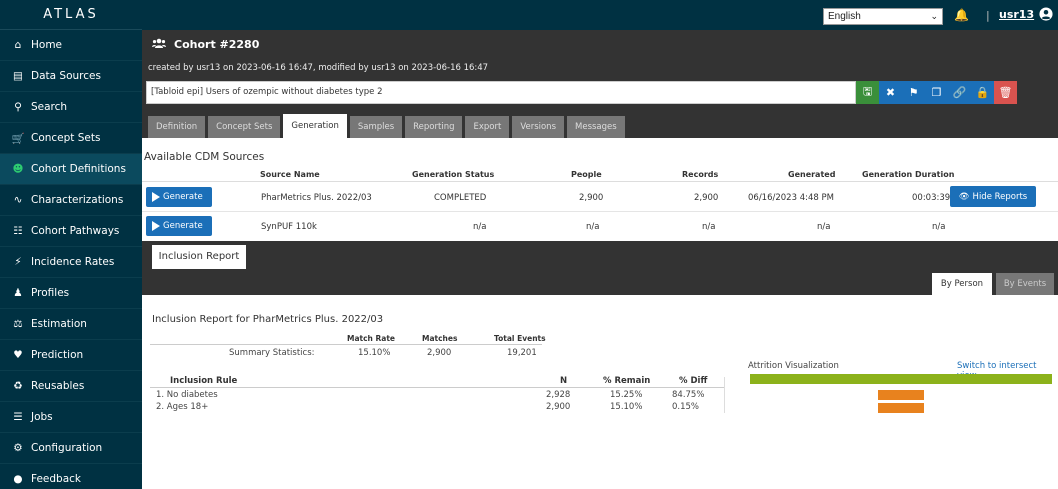  What do you see at coordinates (66, 76) in the screenshot?
I see `sidebar-item-label: Data Sources` at bounding box center [66, 76].